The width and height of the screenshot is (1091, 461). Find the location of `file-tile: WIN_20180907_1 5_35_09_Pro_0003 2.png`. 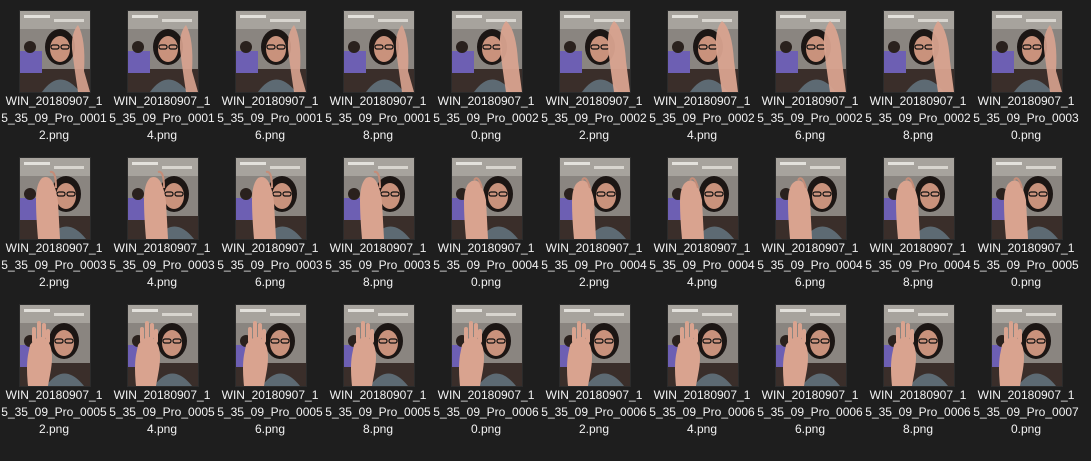

file-tile: WIN_20180907_1 5_35_09_Pro_0003 2.png is located at coordinates (54, 220).